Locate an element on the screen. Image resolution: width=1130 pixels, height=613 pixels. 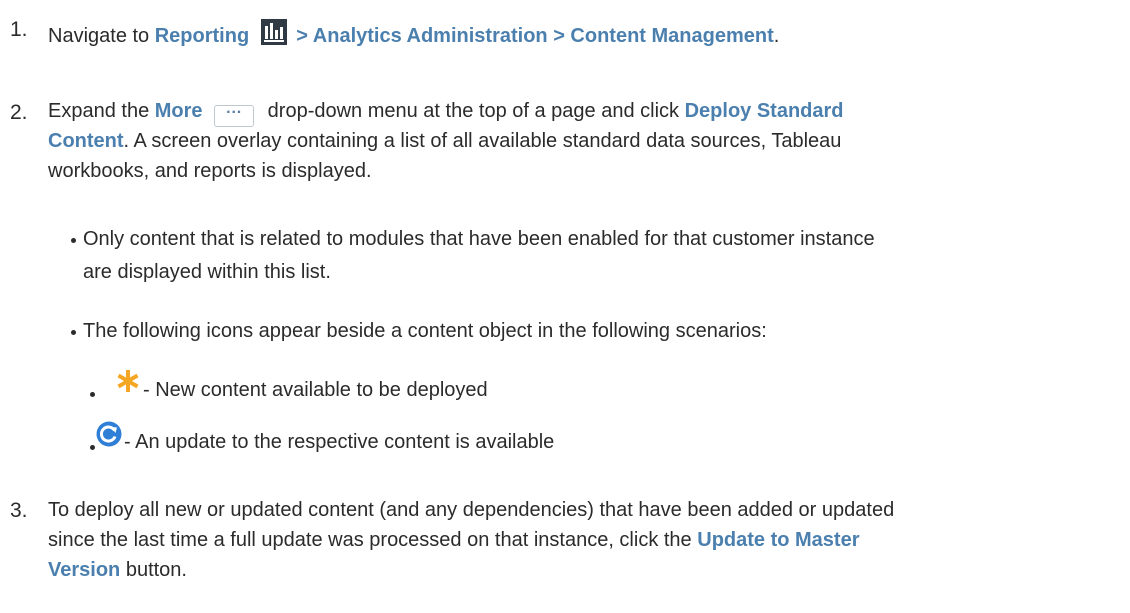
ellipsis-button-icon: ··· is located at coordinates (234, 116).